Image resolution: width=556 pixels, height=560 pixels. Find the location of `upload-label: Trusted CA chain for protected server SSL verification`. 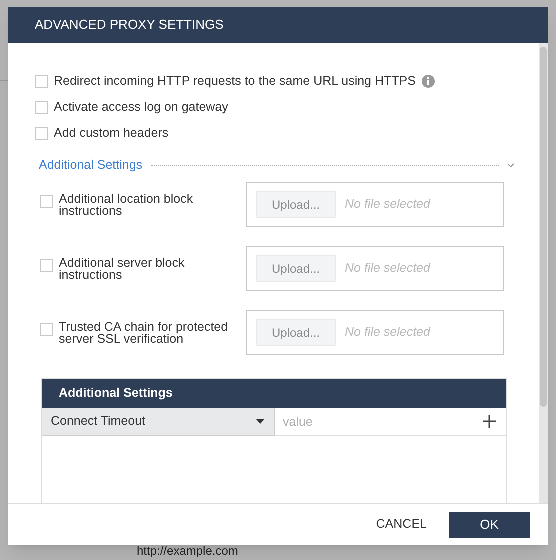

upload-label: Trusted CA chain for protected server SSL verification is located at coordinates (144, 332).